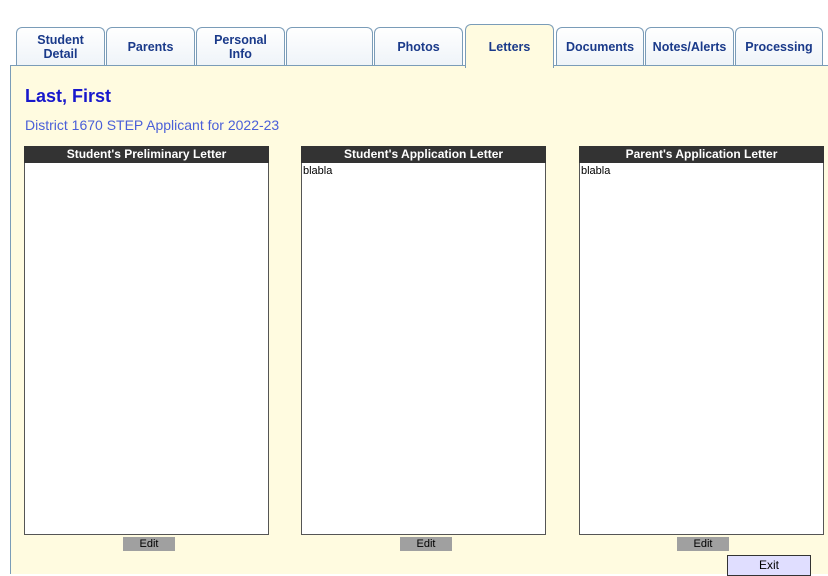 This screenshot has width=828, height=576. I want to click on tab-documents: Documents, so click(600, 46).